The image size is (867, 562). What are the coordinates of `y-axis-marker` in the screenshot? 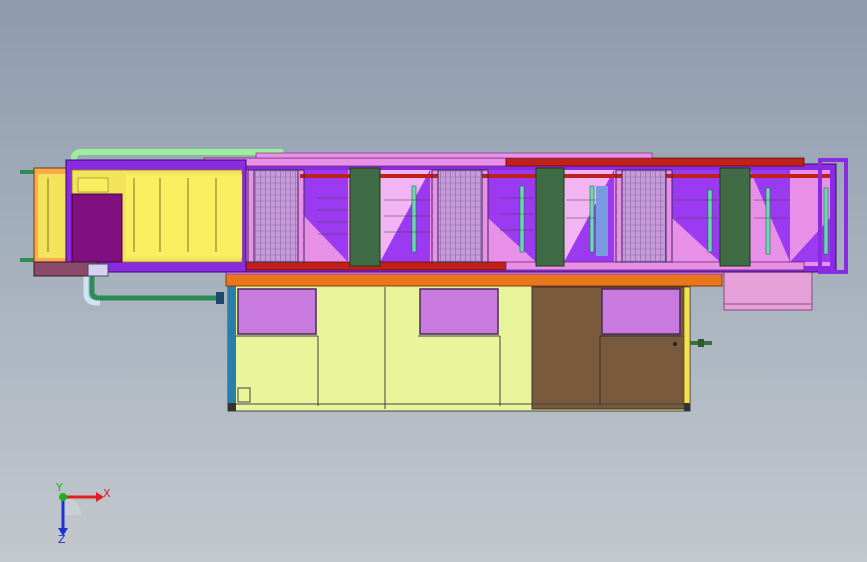 It's located at (63, 497).